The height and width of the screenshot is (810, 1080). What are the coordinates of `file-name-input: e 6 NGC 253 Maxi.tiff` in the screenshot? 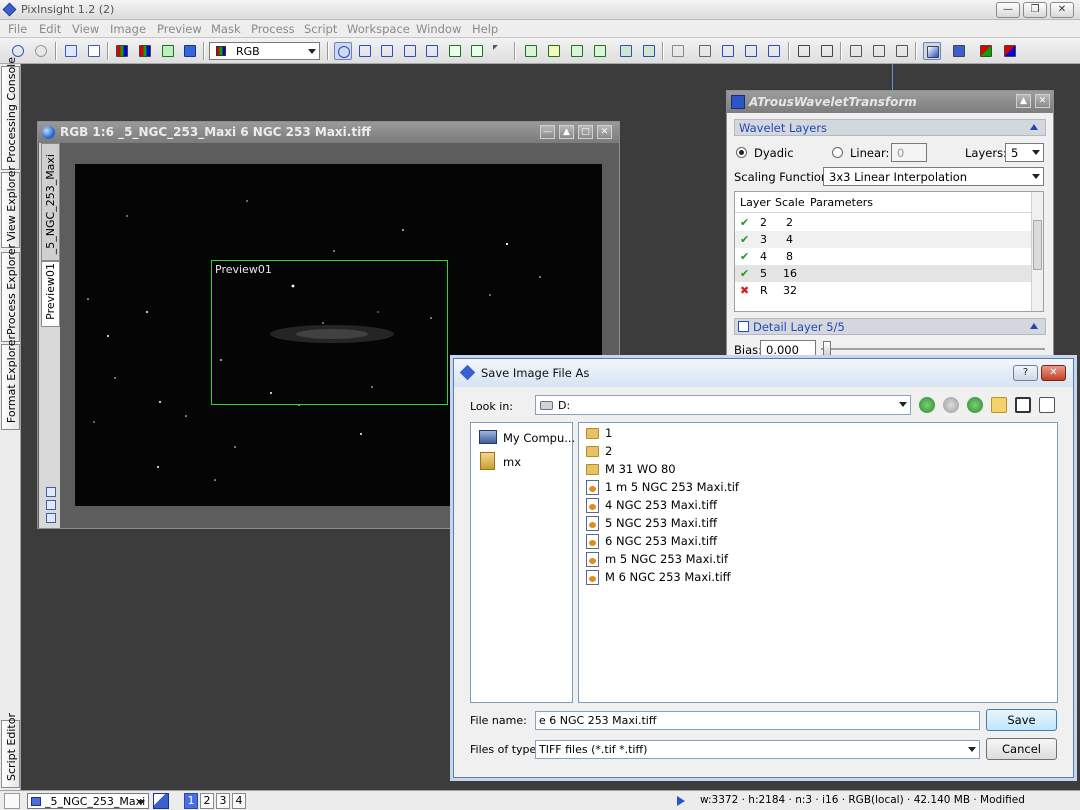 It's located at (757, 720).